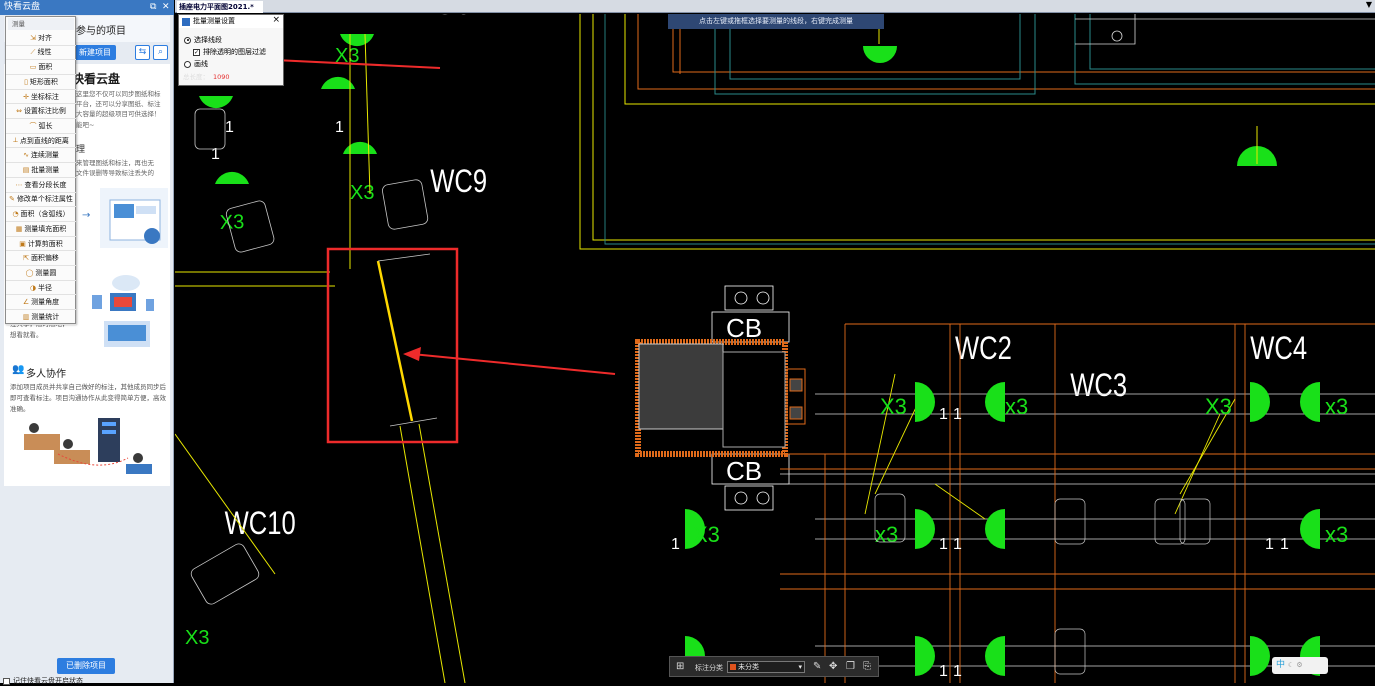 The image size is (1375, 686). What do you see at coordinates (26, 170) in the screenshot?
I see `batch-icon: ▤` at bounding box center [26, 170].